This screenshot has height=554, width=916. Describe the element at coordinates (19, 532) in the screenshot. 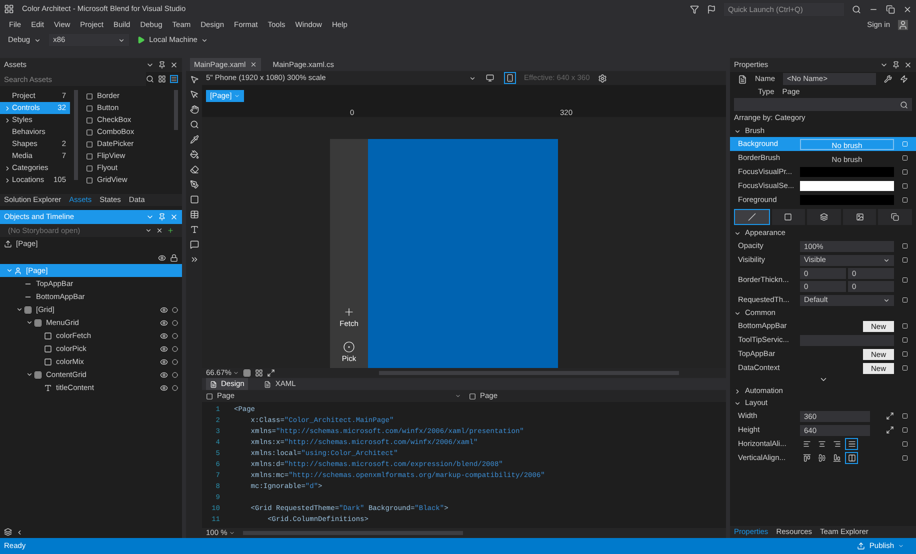

I see `scroll-left-icon` at that location.